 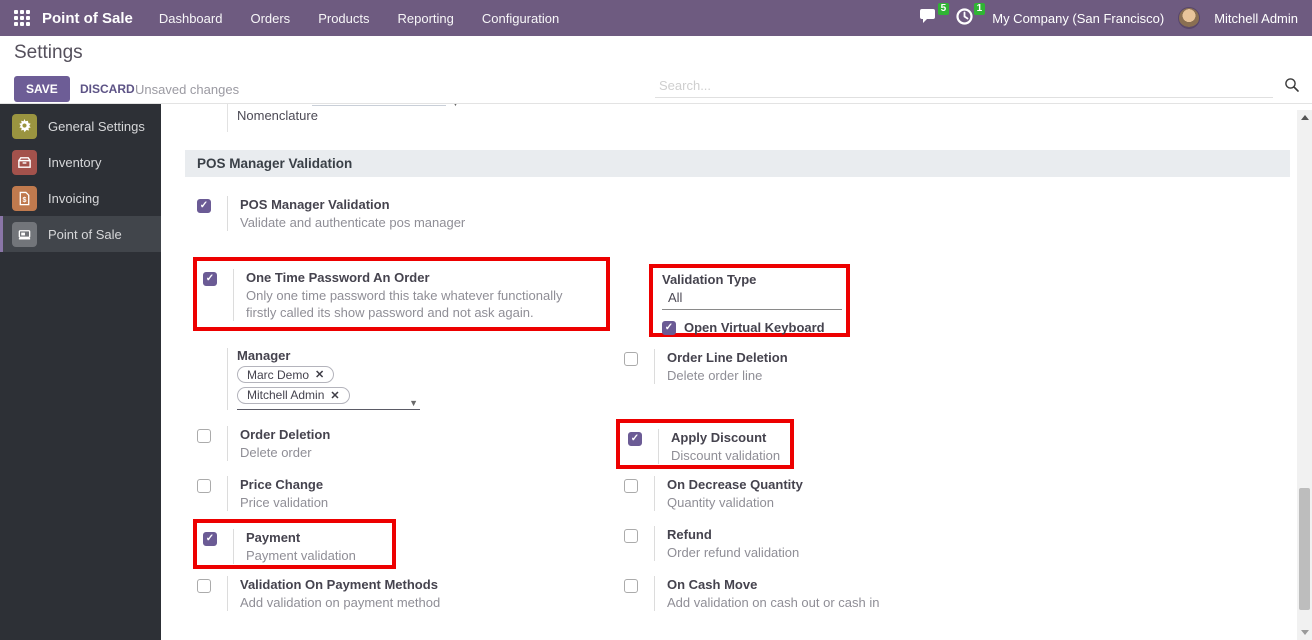 I want to click on validation-type-select: All, so click(x=752, y=298).